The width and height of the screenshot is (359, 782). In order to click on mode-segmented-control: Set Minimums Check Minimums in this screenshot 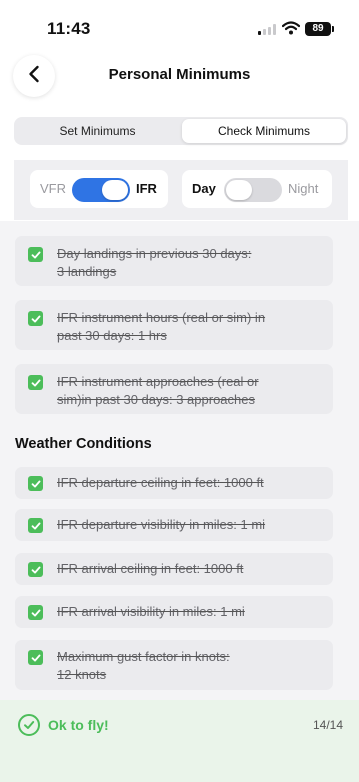, I will do `click(181, 131)`.